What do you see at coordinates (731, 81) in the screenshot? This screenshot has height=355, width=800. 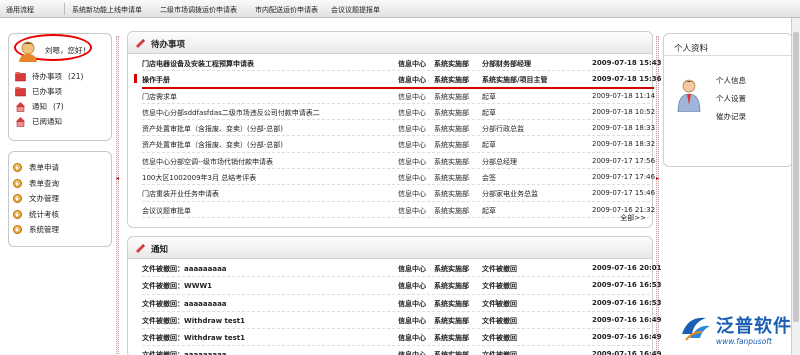 I see `personal-info-link: 个人信息` at bounding box center [731, 81].